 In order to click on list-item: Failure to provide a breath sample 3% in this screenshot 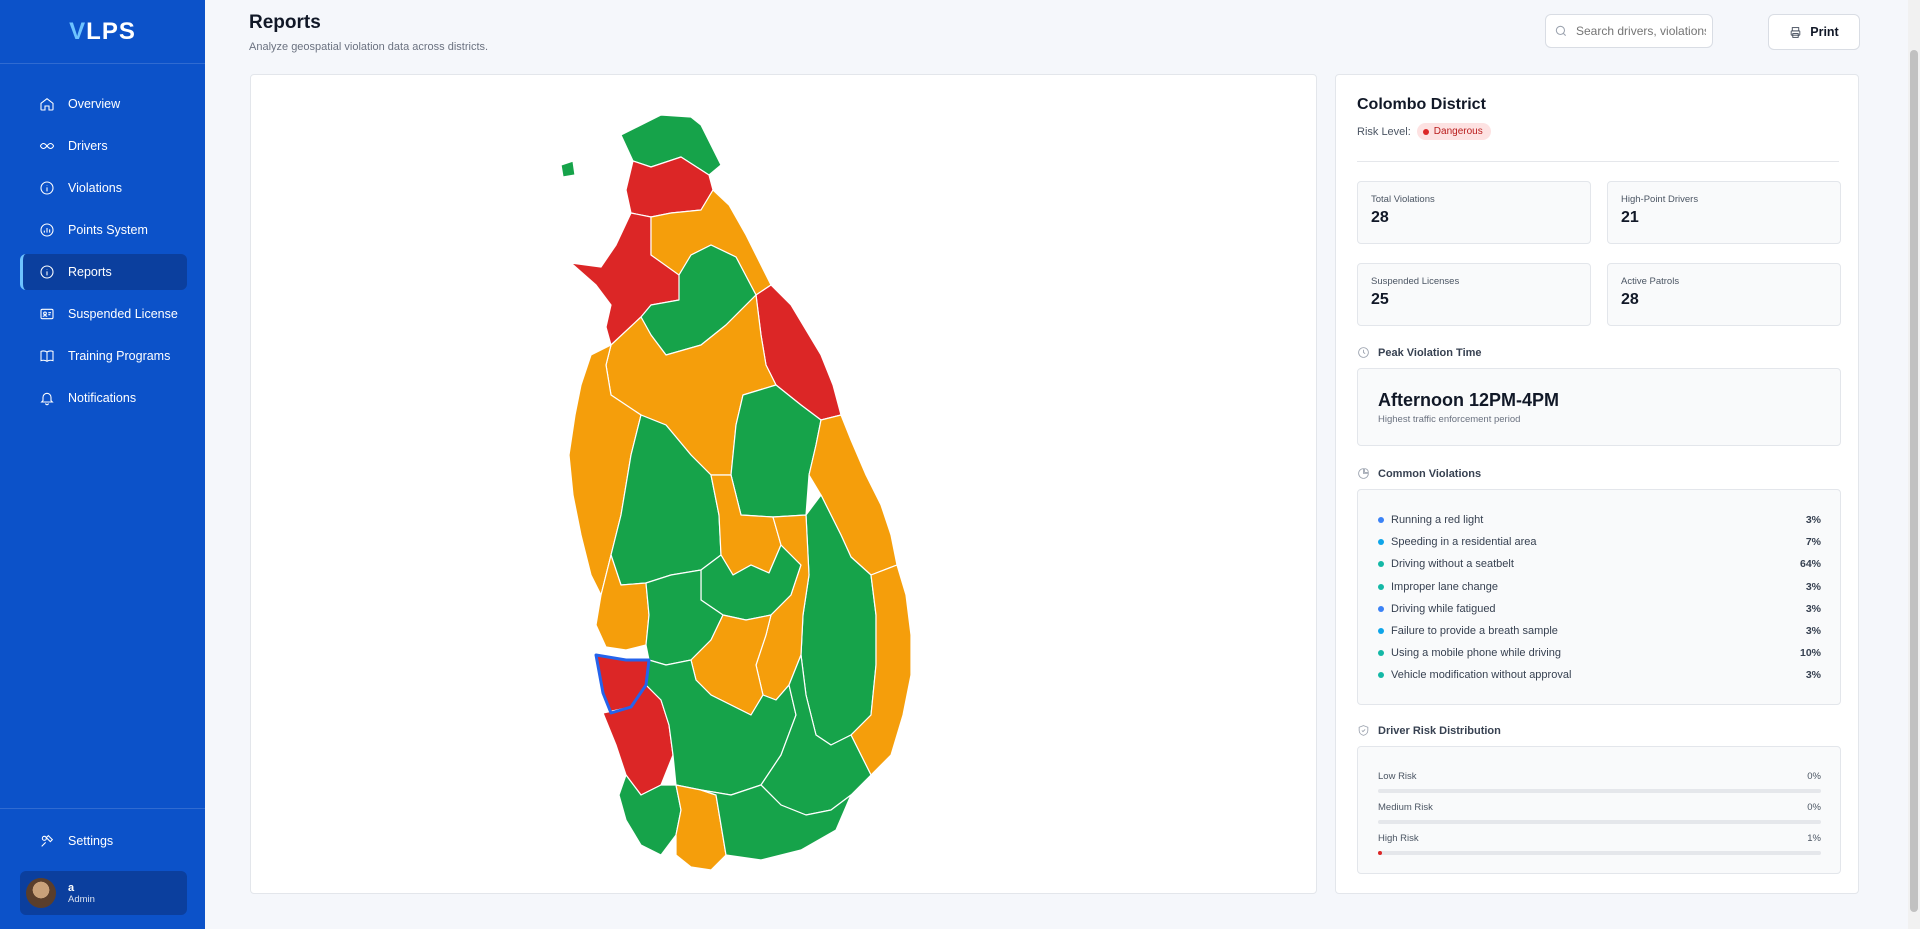, I will do `click(1599, 631)`.